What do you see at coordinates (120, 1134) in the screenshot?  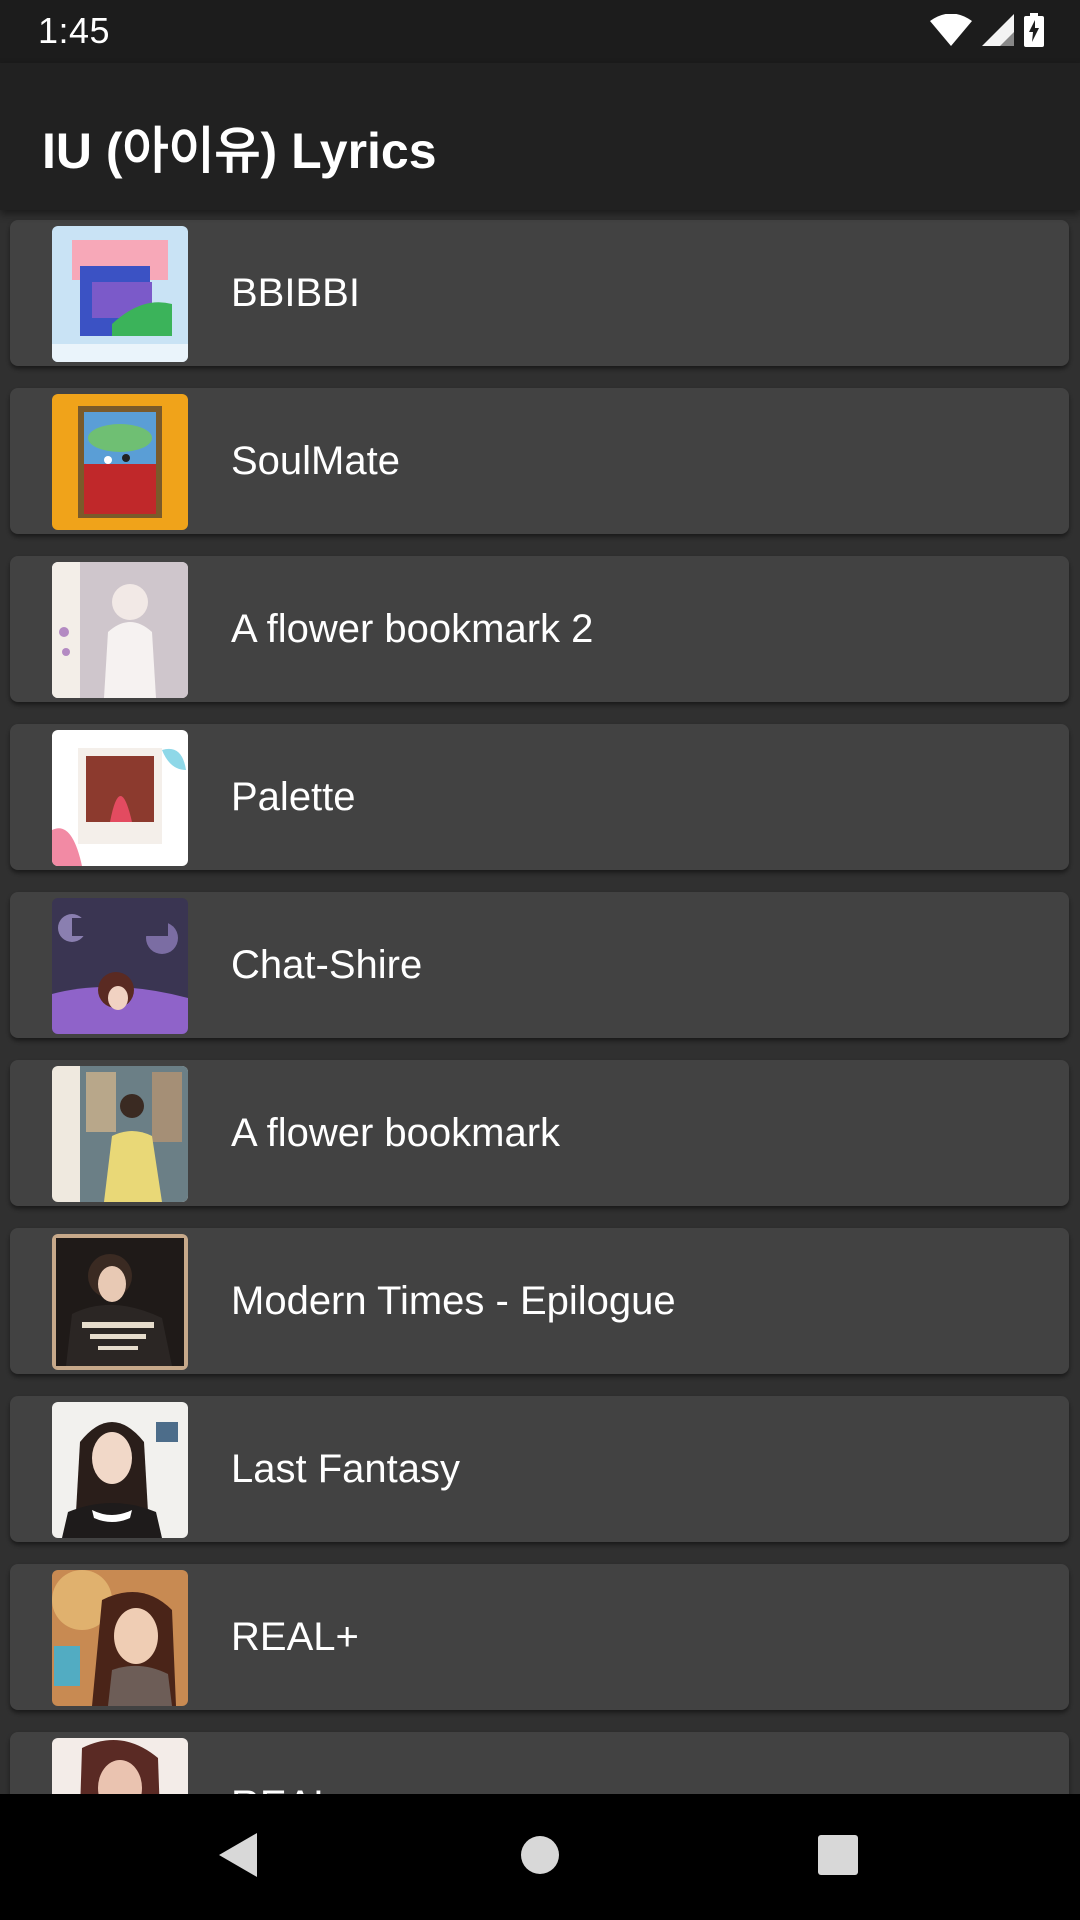 I see `flower-bookmark-album-art` at bounding box center [120, 1134].